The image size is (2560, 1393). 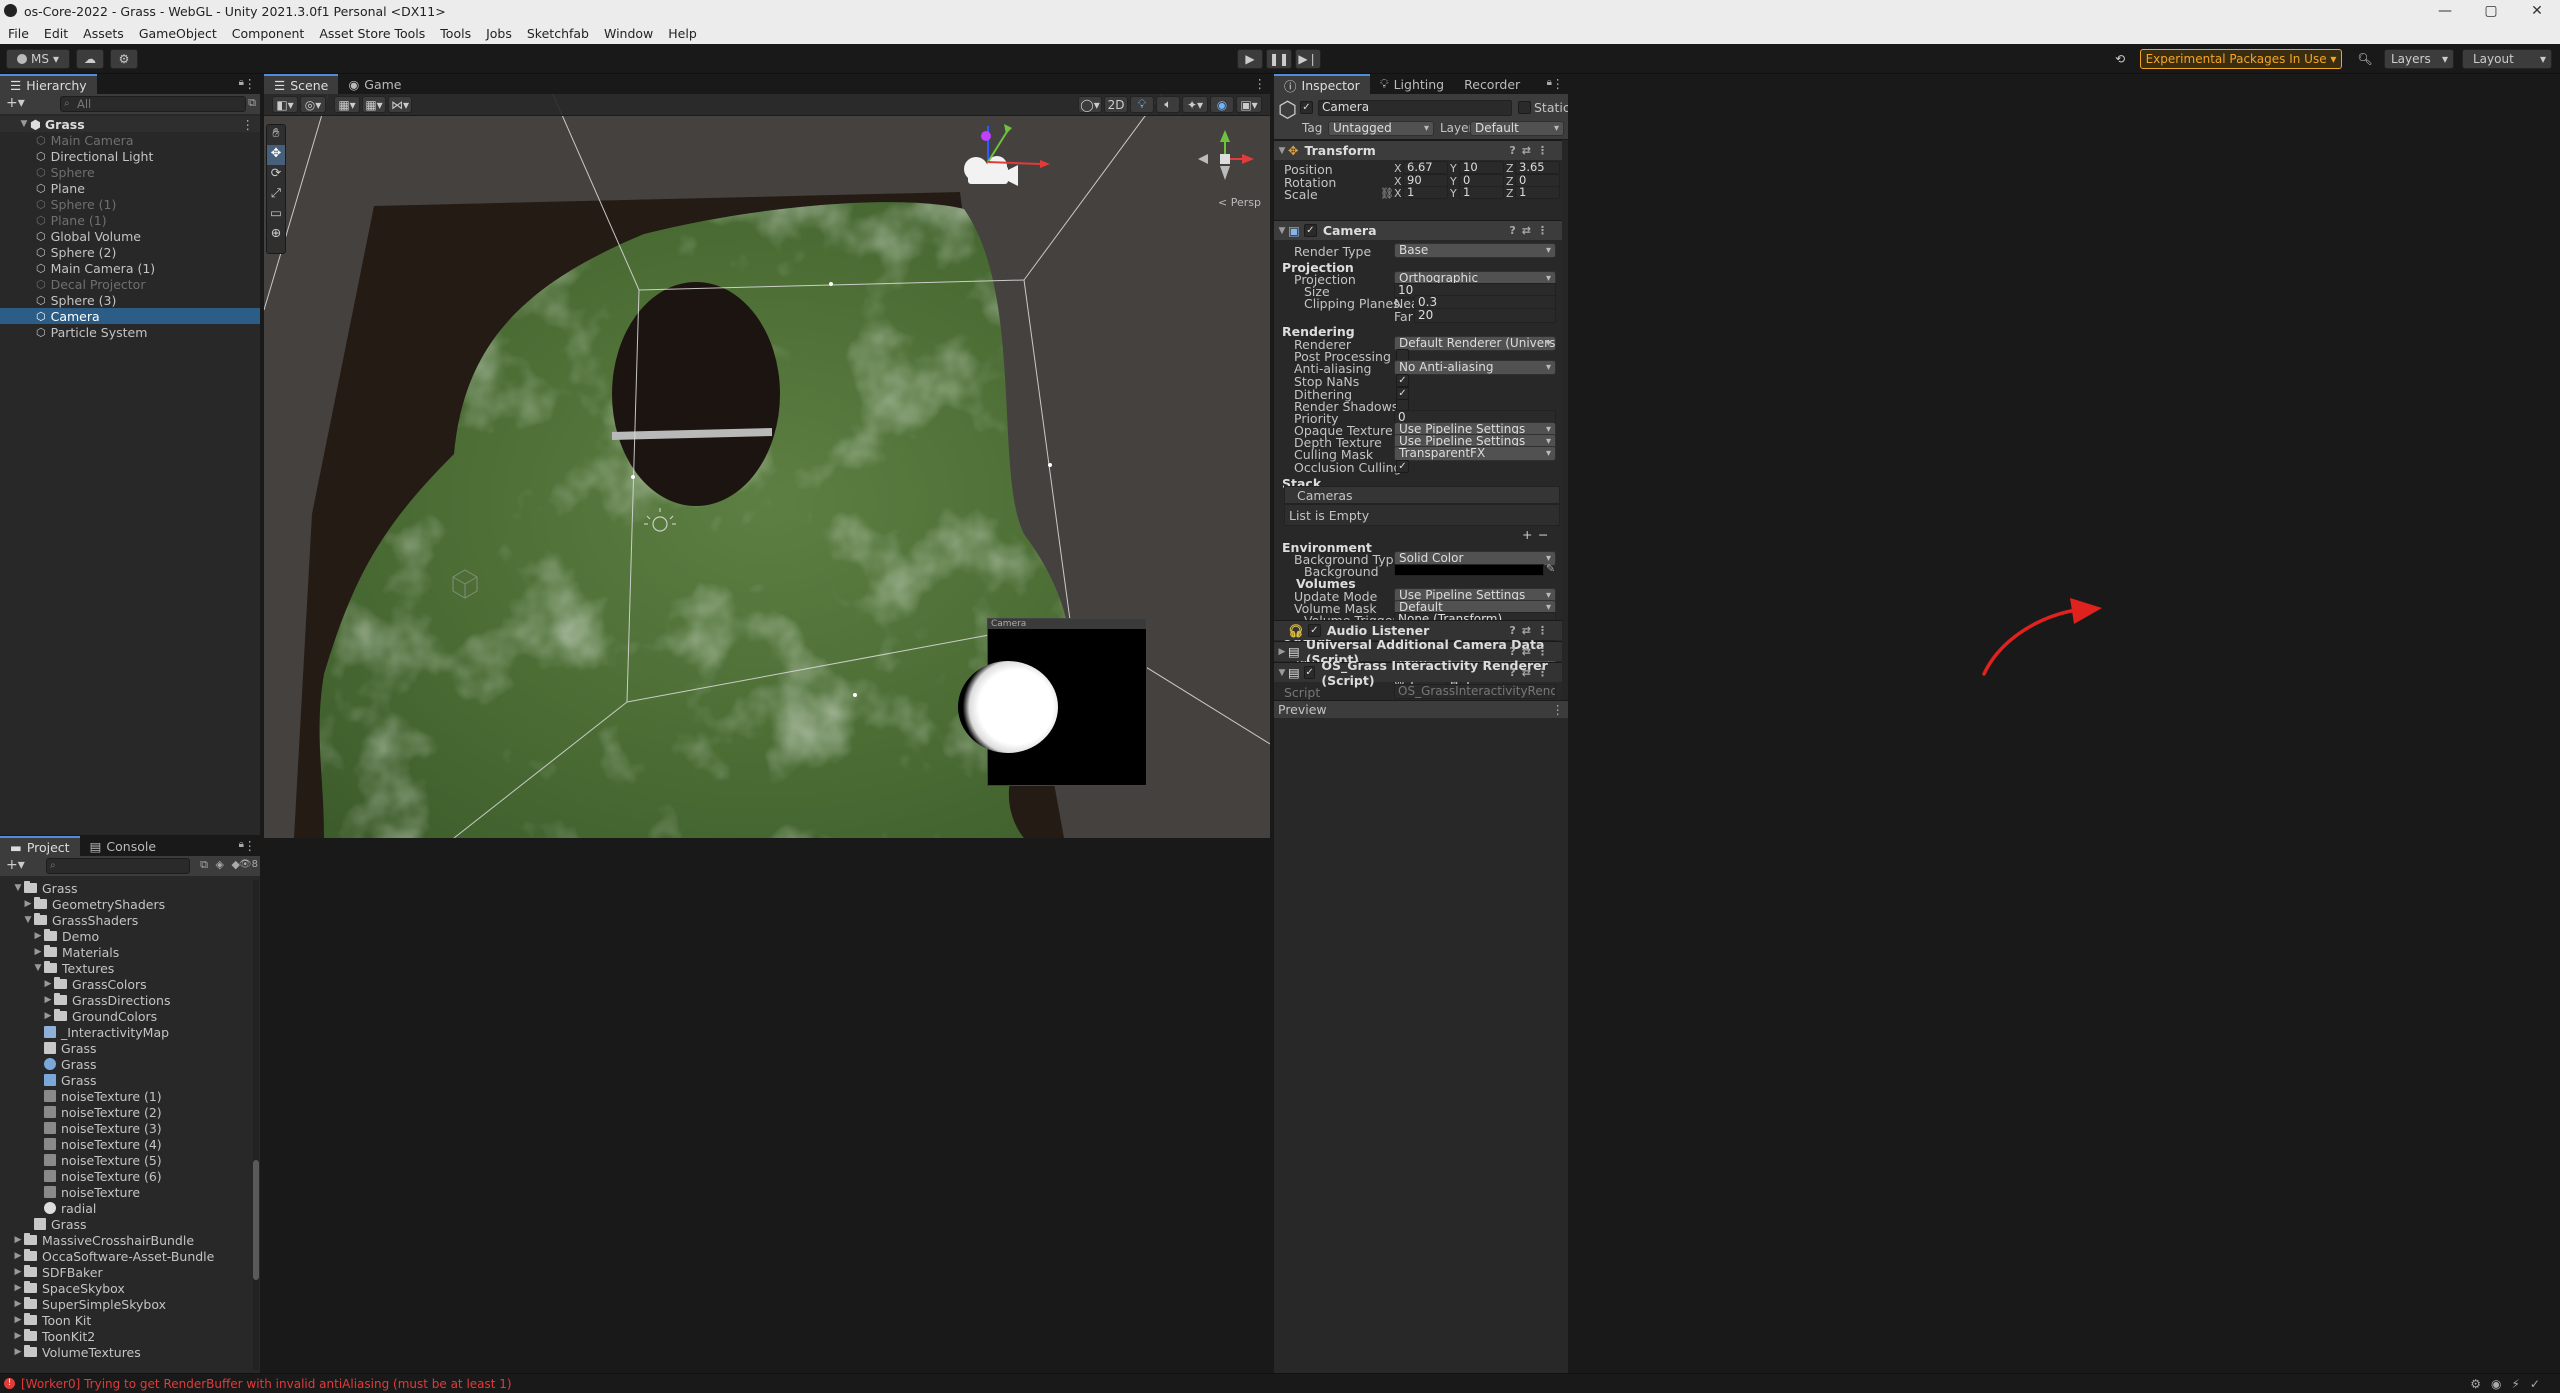 What do you see at coordinates (130, 1256) in the screenshot?
I see `project-item: ▶ OccaSoftware-Asset-Bundle` at bounding box center [130, 1256].